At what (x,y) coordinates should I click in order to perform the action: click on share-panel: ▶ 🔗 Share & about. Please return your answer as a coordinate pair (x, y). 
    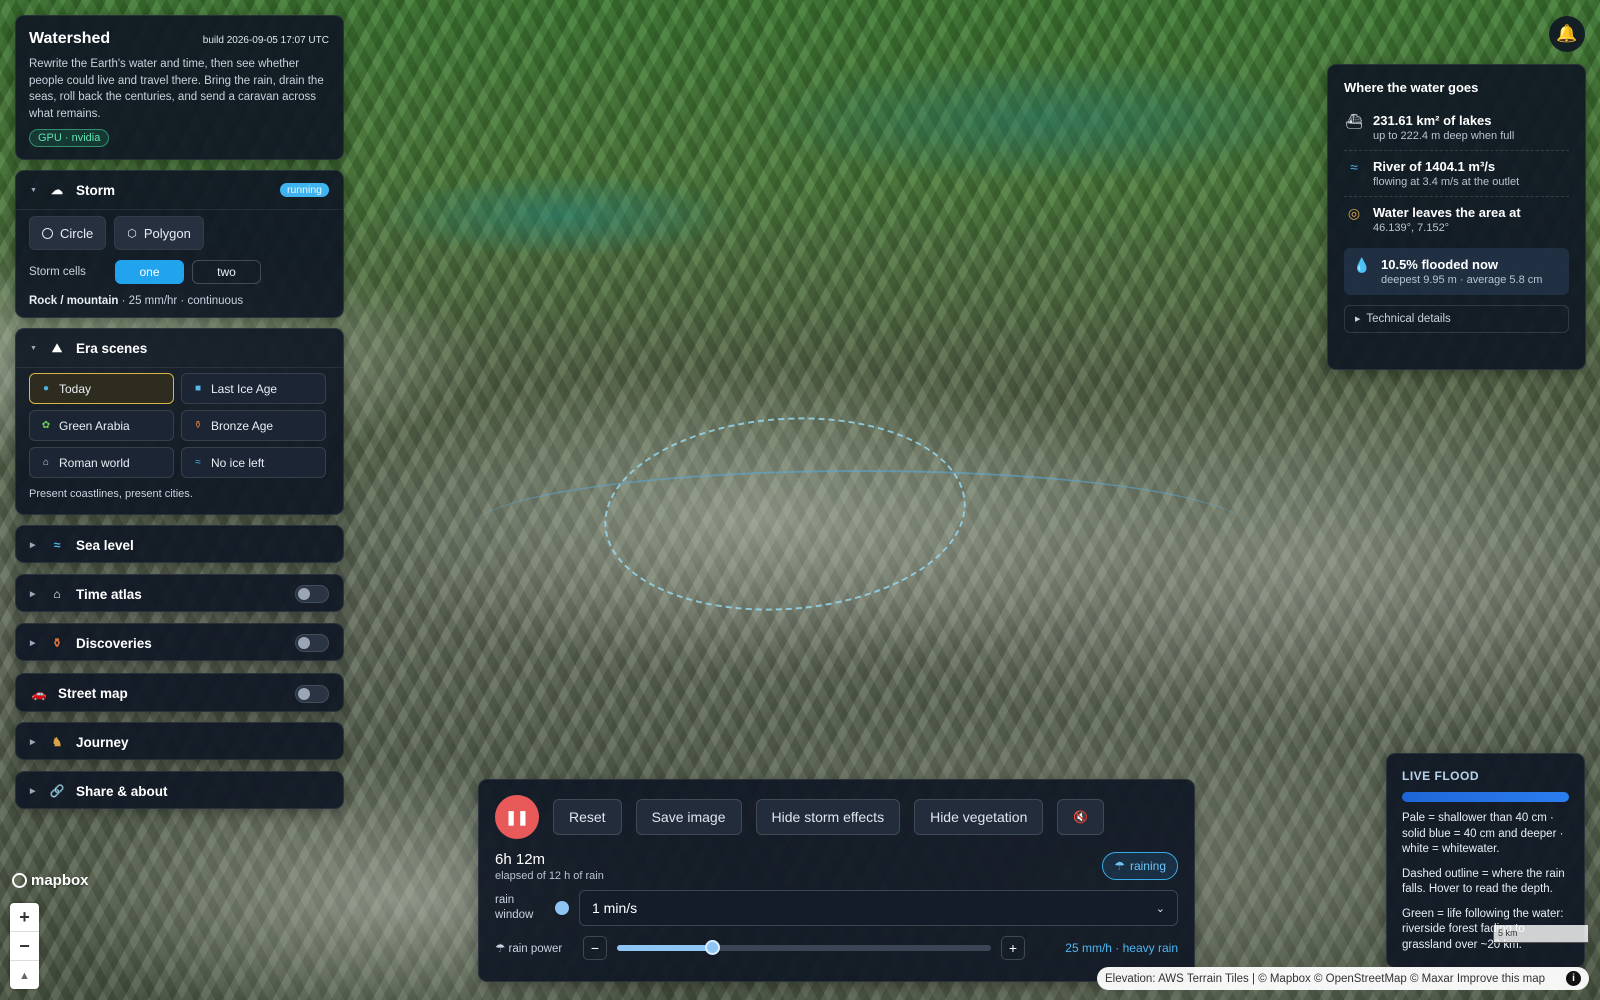
    Looking at the image, I should click on (179, 790).